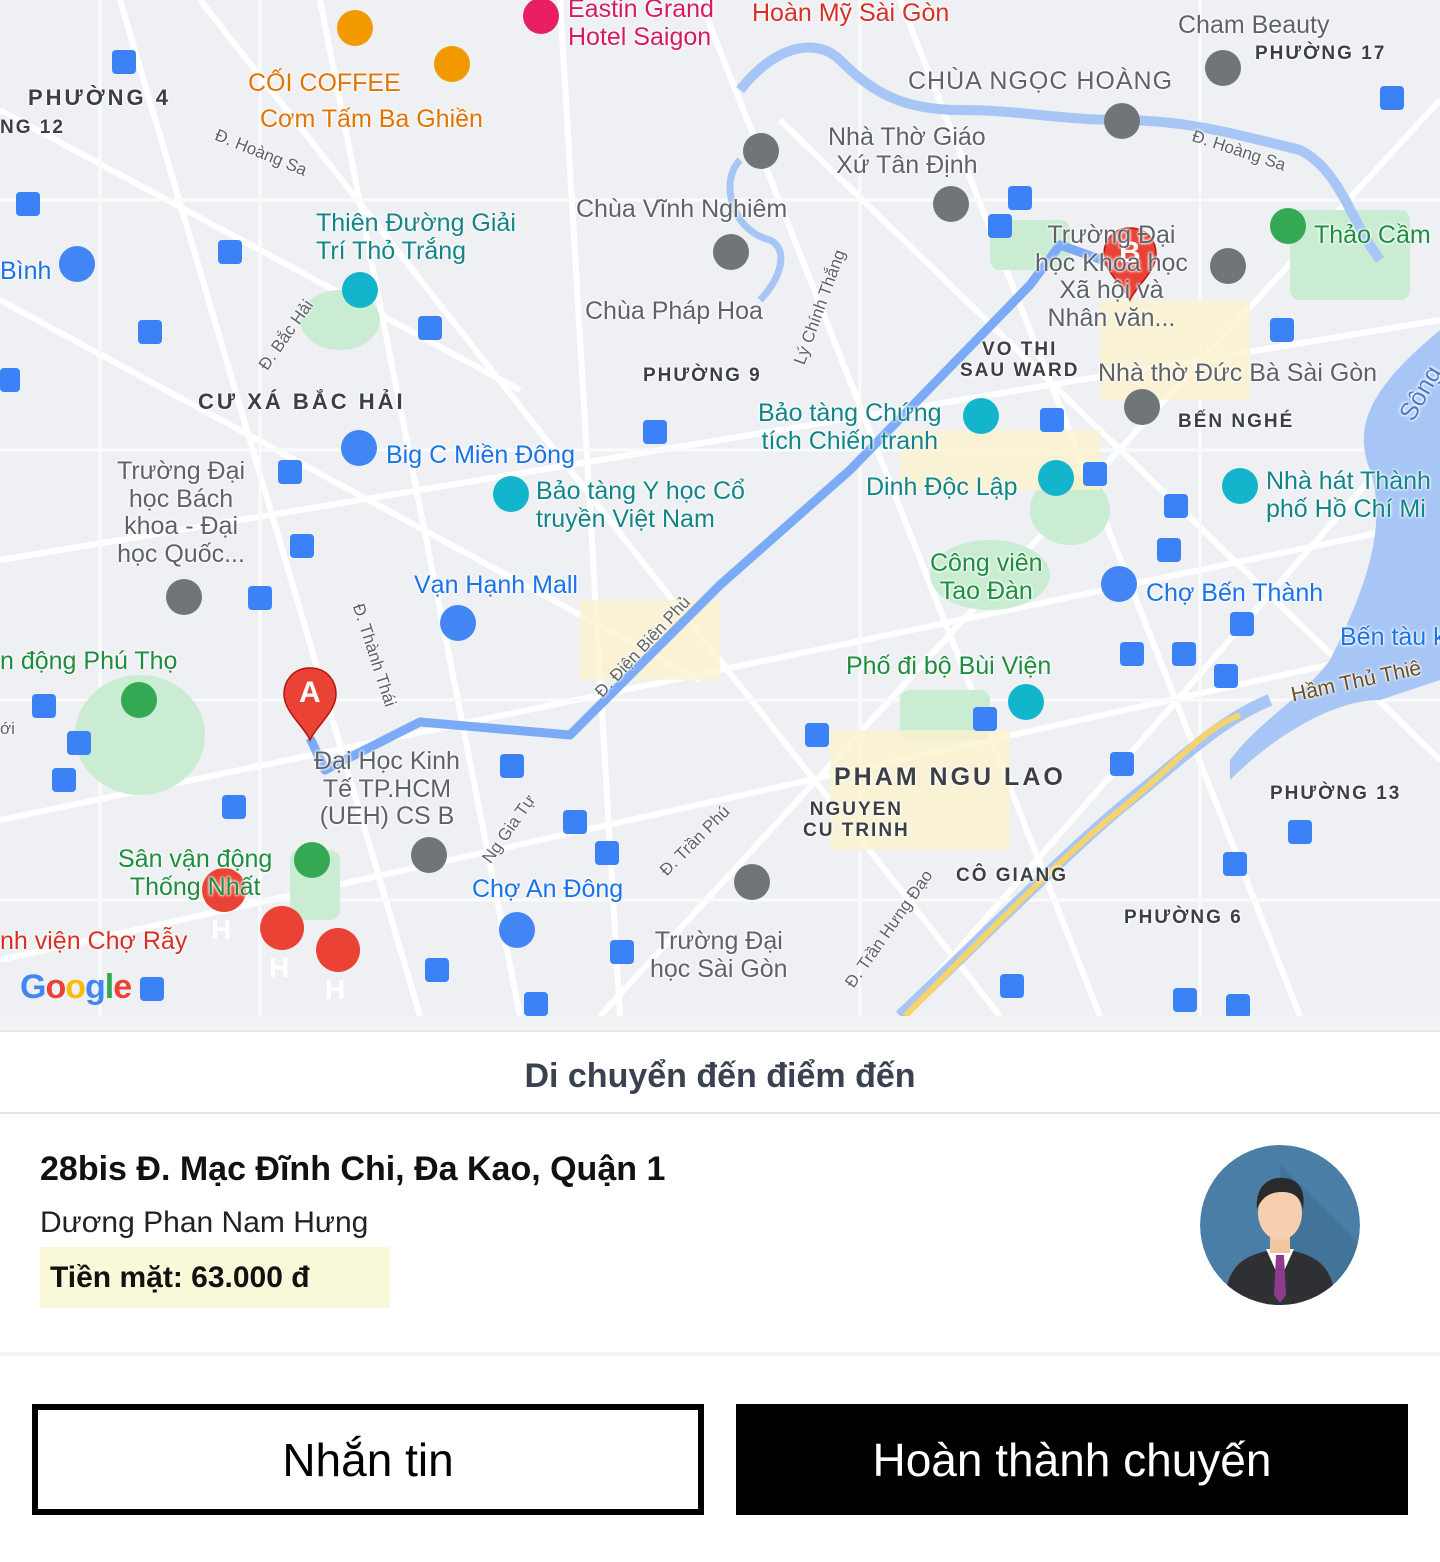 The height and width of the screenshot is (1562, 1440). Describe the element at coordinates (856, 820) in the screenshot. I see `district-label: NGUYEN CU TRINH` at that location.